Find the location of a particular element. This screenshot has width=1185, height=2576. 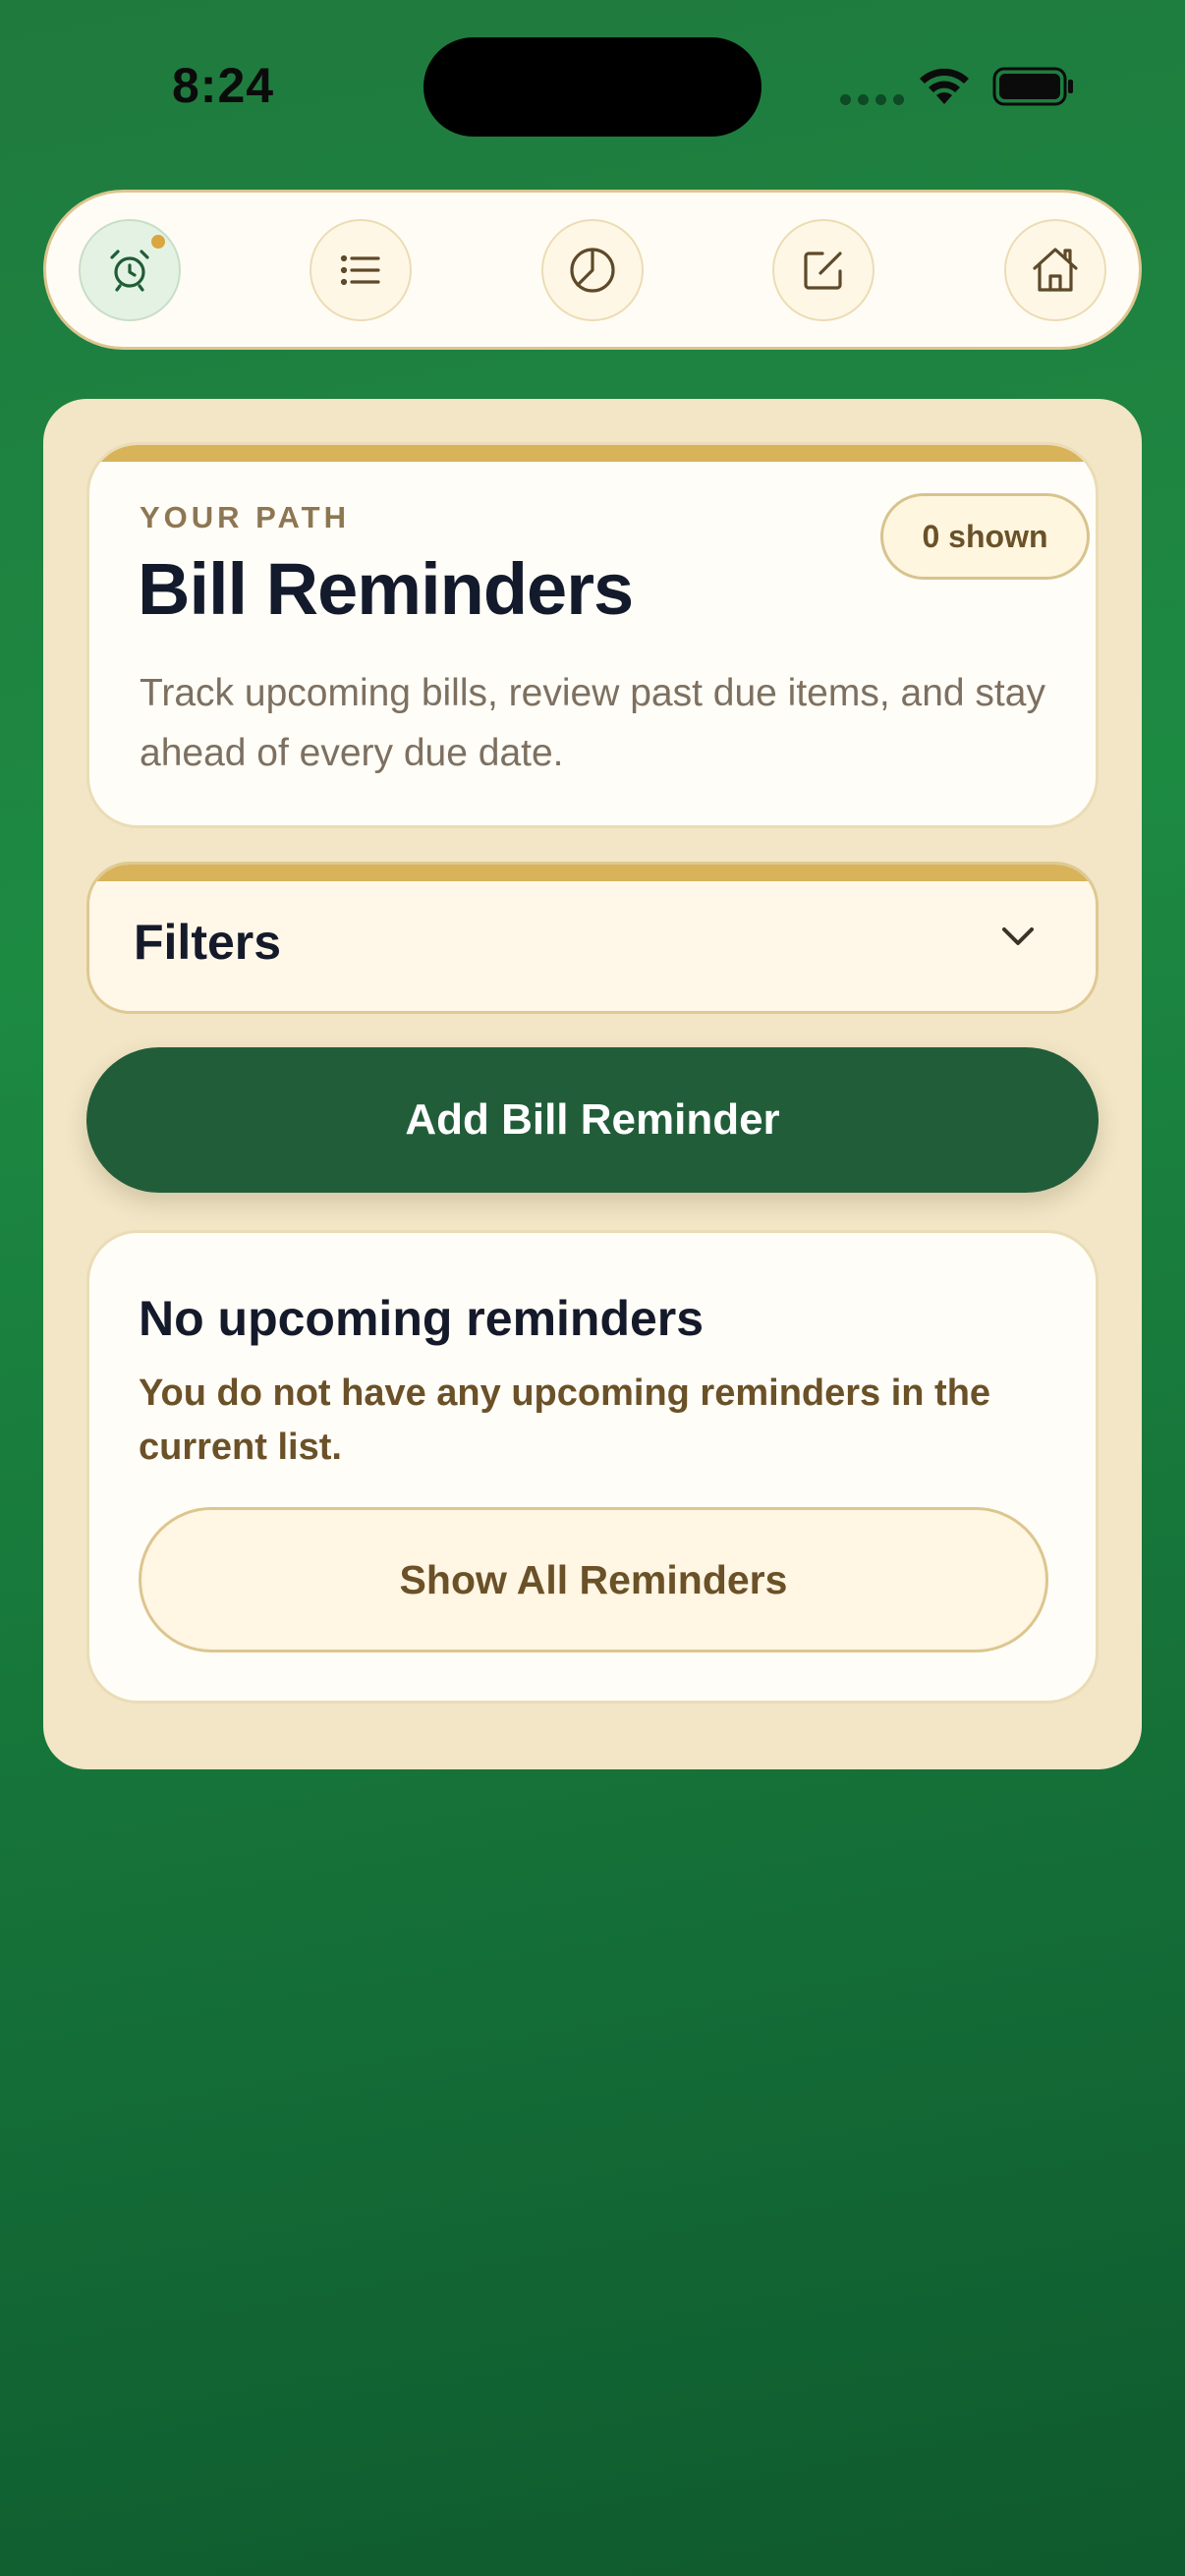

nav-reminders-button is located at coordinates (130, 270).